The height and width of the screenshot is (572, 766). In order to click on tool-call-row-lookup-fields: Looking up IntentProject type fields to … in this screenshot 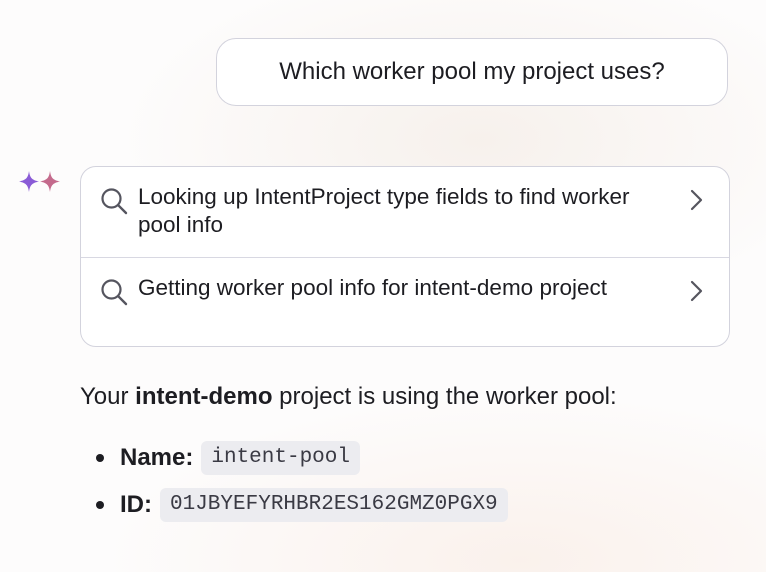, I will do `click(405, 212)`.